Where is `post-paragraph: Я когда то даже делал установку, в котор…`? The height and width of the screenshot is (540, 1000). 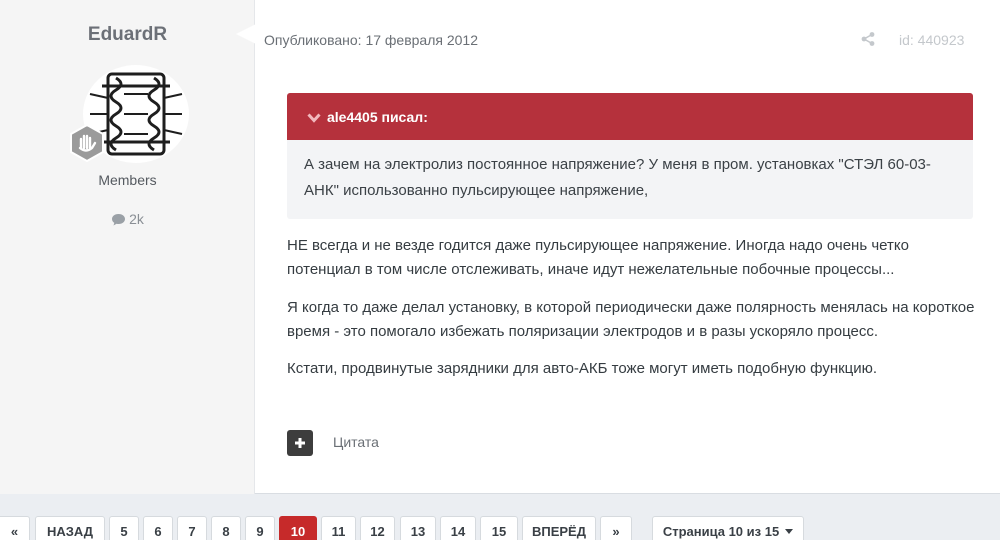
post-paragraph: Я когда то даже делал установку, в котор… is located at coordinates (631, 319).